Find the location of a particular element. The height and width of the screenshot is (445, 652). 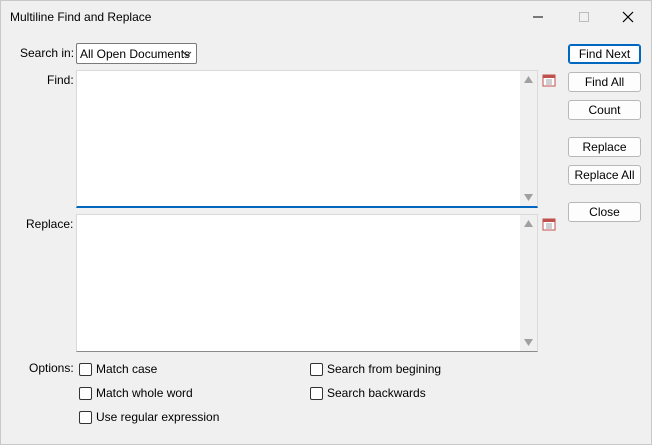

match-case-checkbox: Match case is located at coordinates (118, 369).